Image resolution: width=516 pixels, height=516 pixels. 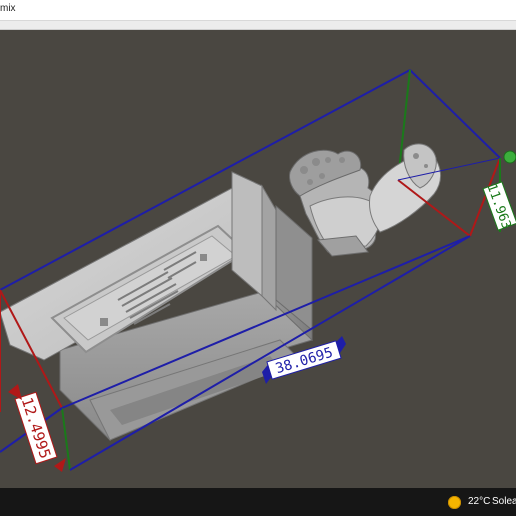 What do you see at coordinates (258, 25) in the screenshot?
I see `menu-bar` at bounding box center [258, 25].